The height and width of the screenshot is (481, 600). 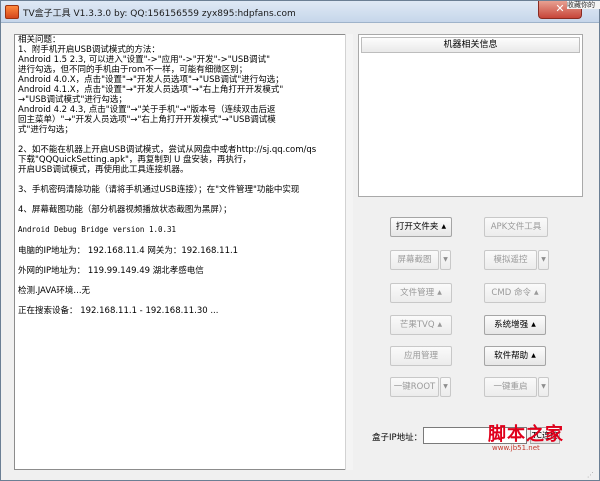 I want to click on root-dropdown: ▼, so click(x=445, y=387).